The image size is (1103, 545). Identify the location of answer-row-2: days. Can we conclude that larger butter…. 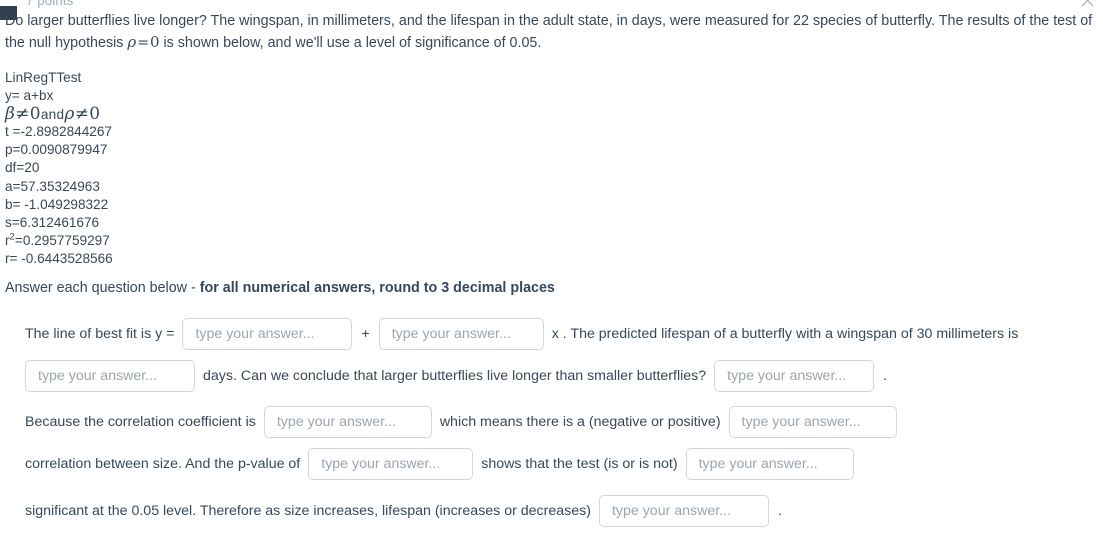
(456, 376).